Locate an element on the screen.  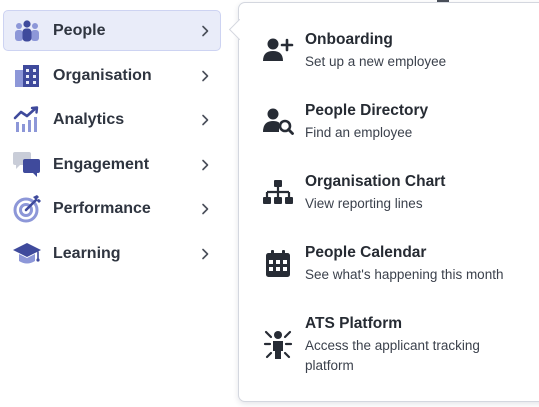
submenu-description: See what's happening this month is located at coordinates (404, 274).